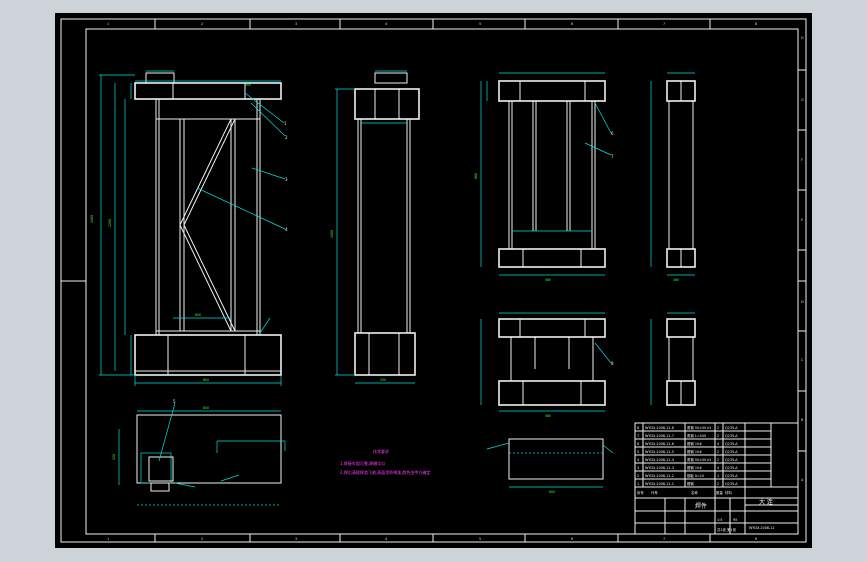 Image resolution: width=867 pixels, height=562 pixels. I want to click on balloon: 4, so click(286, 229).